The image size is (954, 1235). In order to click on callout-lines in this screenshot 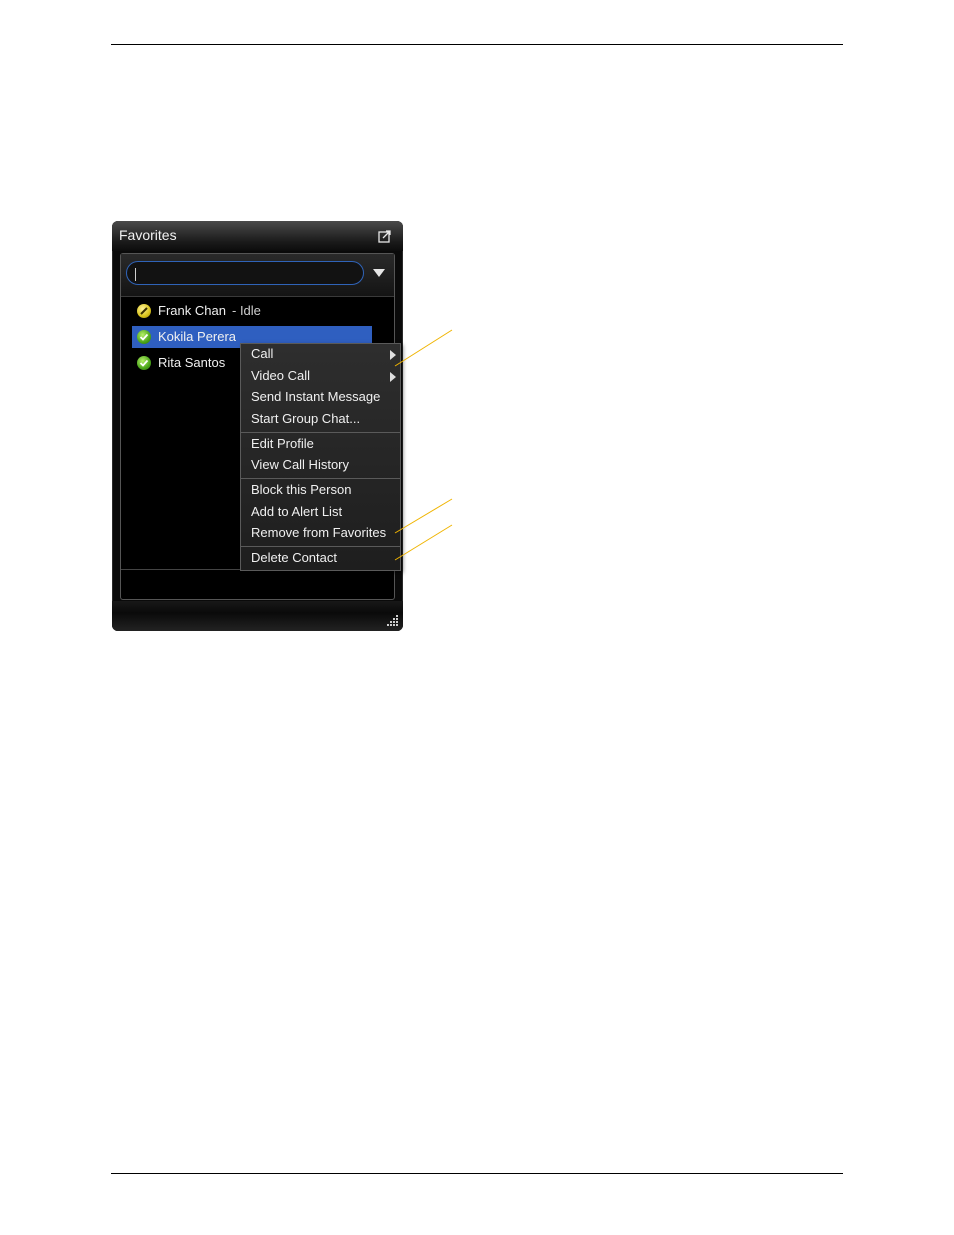, I will do `click(423, 445)`.